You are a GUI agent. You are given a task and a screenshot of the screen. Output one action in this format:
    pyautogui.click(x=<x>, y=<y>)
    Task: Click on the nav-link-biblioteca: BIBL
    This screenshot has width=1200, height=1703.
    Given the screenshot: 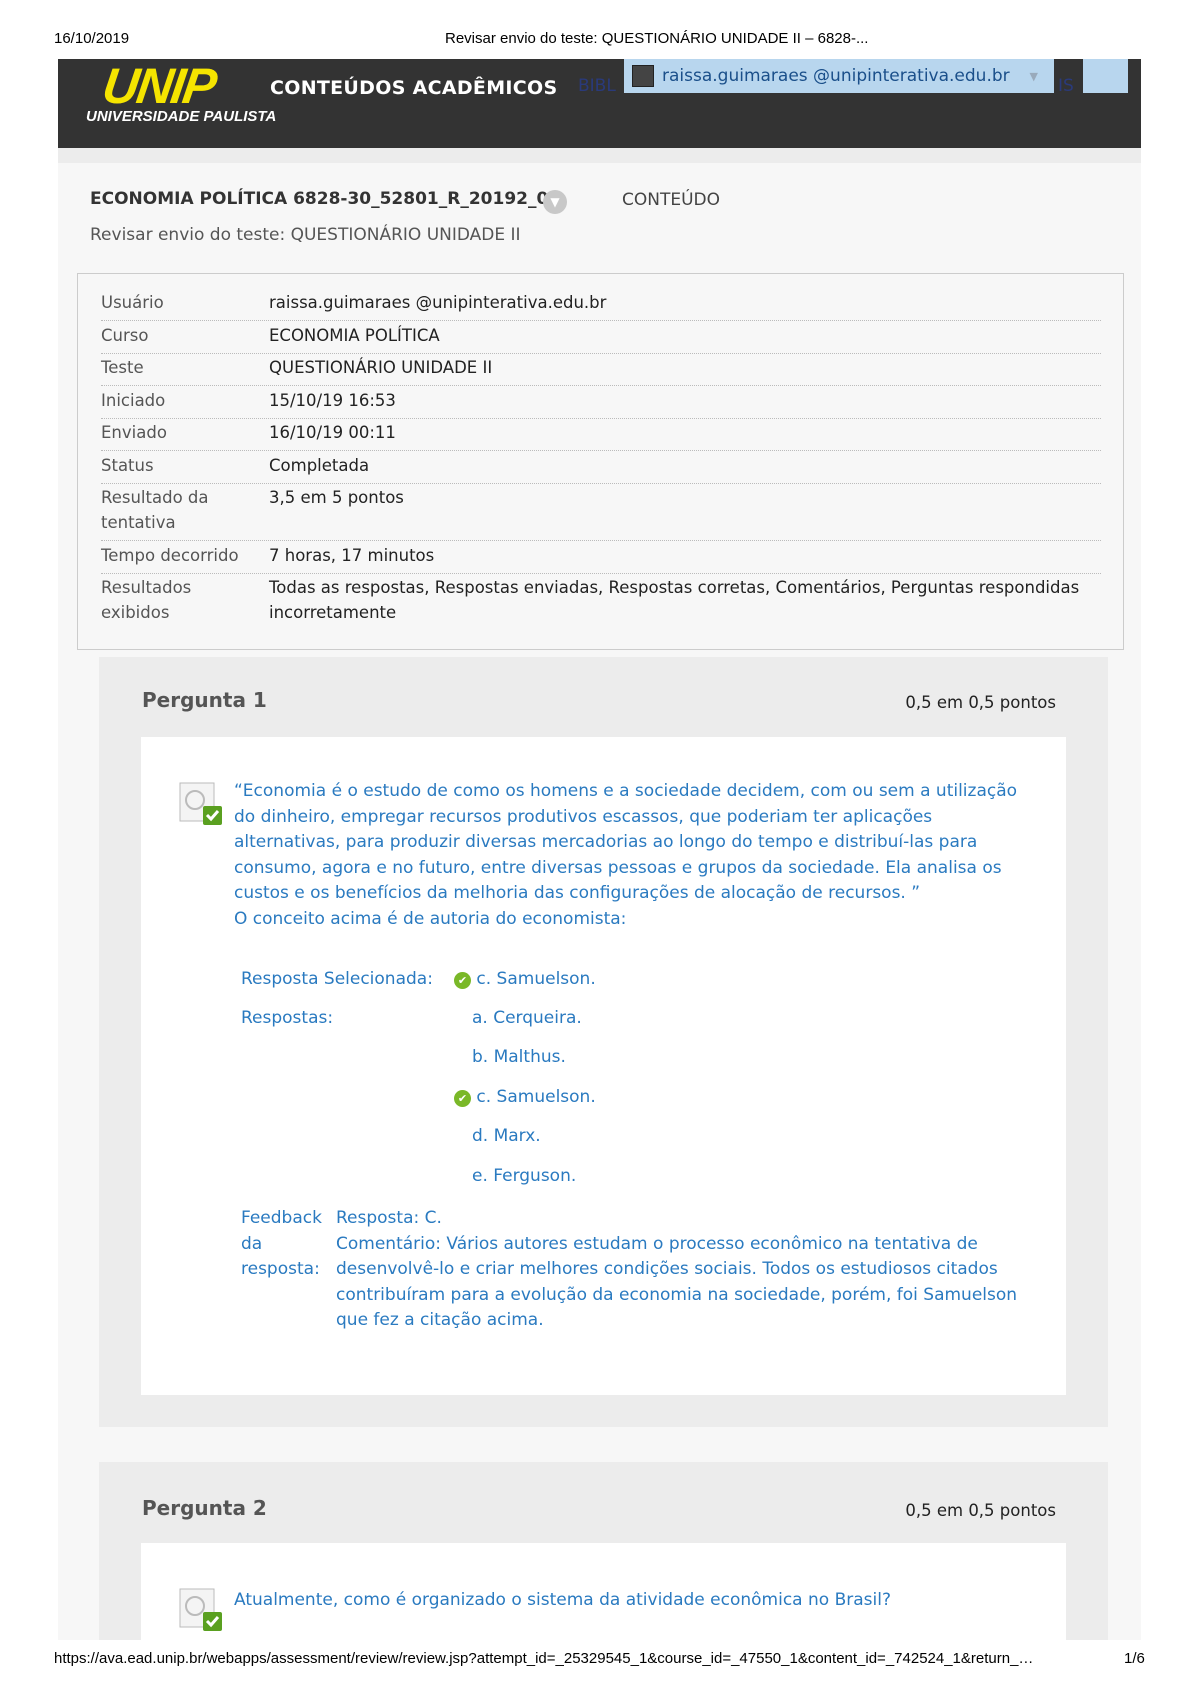 What is the action you would take?
    pyautogui.click(x=597, y=86)
    